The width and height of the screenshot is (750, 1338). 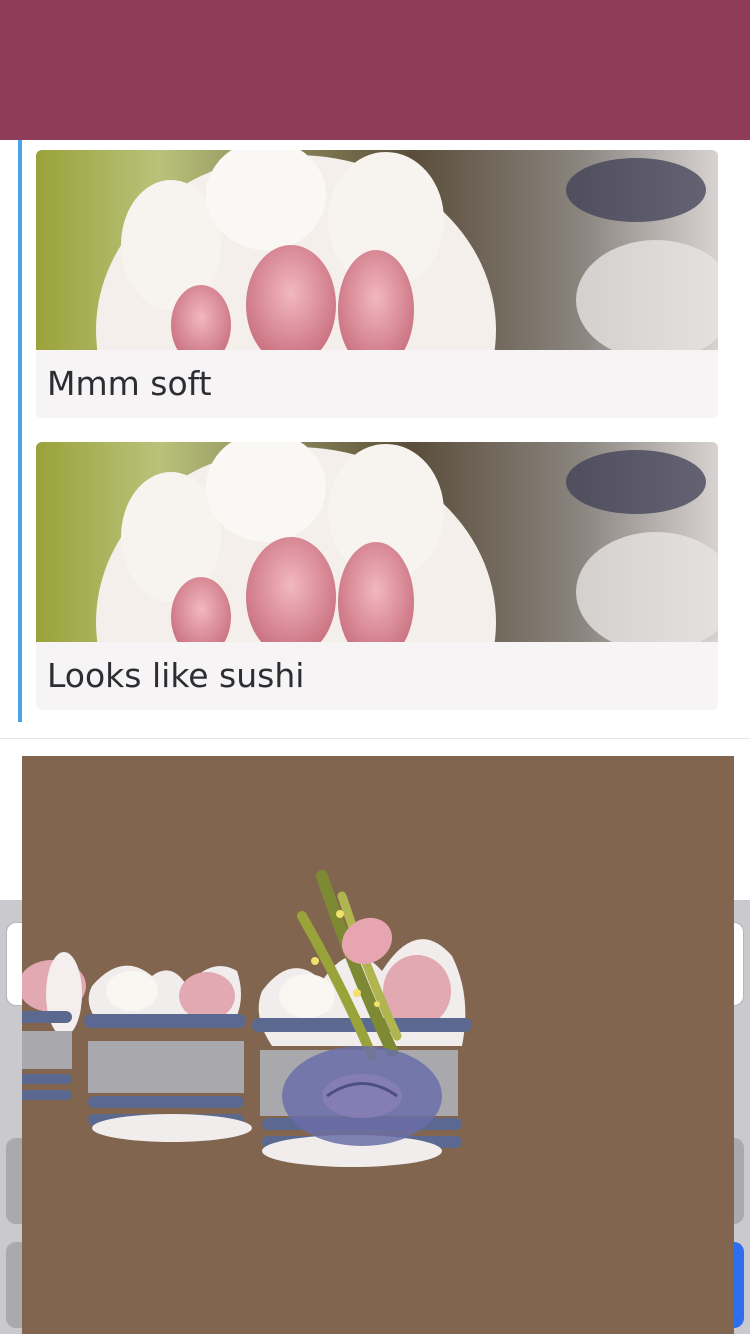 I want to click on sushi-cat-paws-sticker-icon, so click(x=236, y=1018).